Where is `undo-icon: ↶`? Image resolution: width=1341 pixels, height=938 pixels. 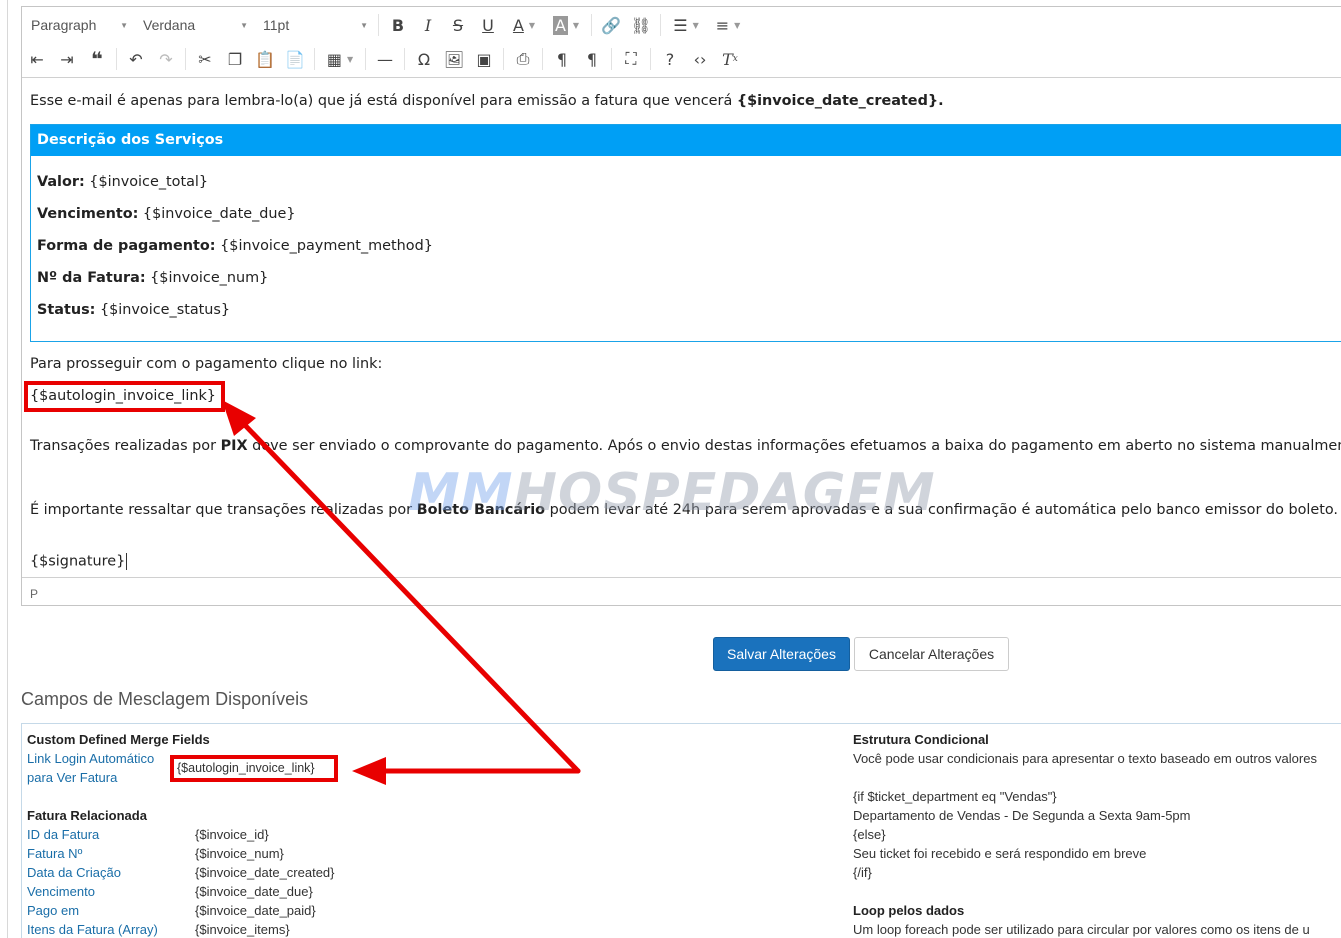 undo-icon: ↶ is located at coordinates (136, 59).